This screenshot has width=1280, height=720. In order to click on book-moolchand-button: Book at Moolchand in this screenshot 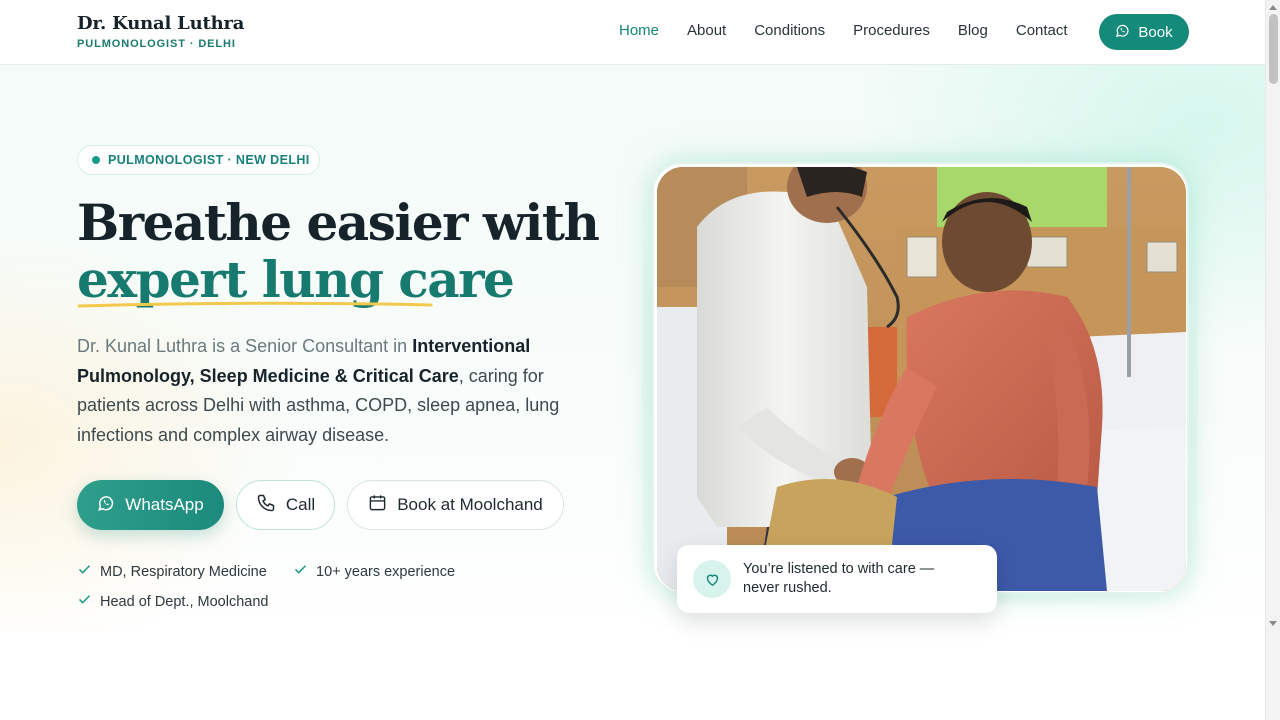, I will do `click(455, 505)`.